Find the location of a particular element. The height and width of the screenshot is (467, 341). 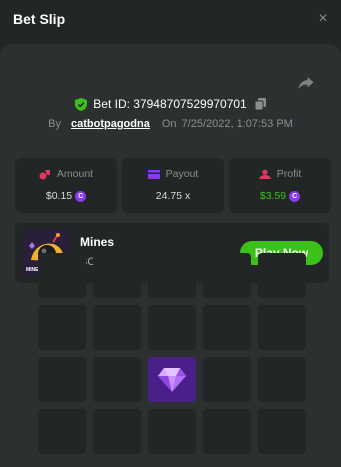

profit-label: Profit is located at coordinates (289, 174).